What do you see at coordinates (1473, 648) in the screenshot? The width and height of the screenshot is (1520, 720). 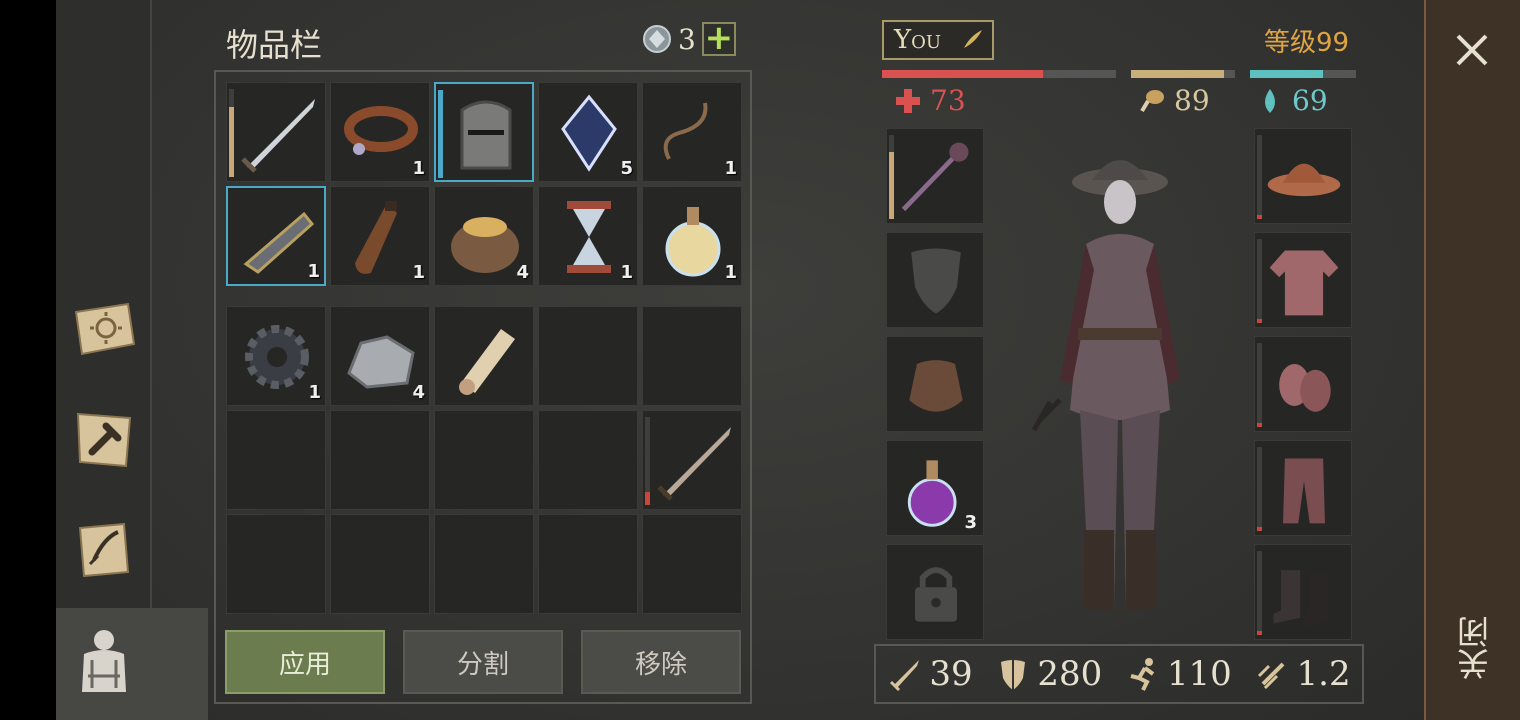 I see `close-button-label: 关闭` at bounding box center [1473, 648].